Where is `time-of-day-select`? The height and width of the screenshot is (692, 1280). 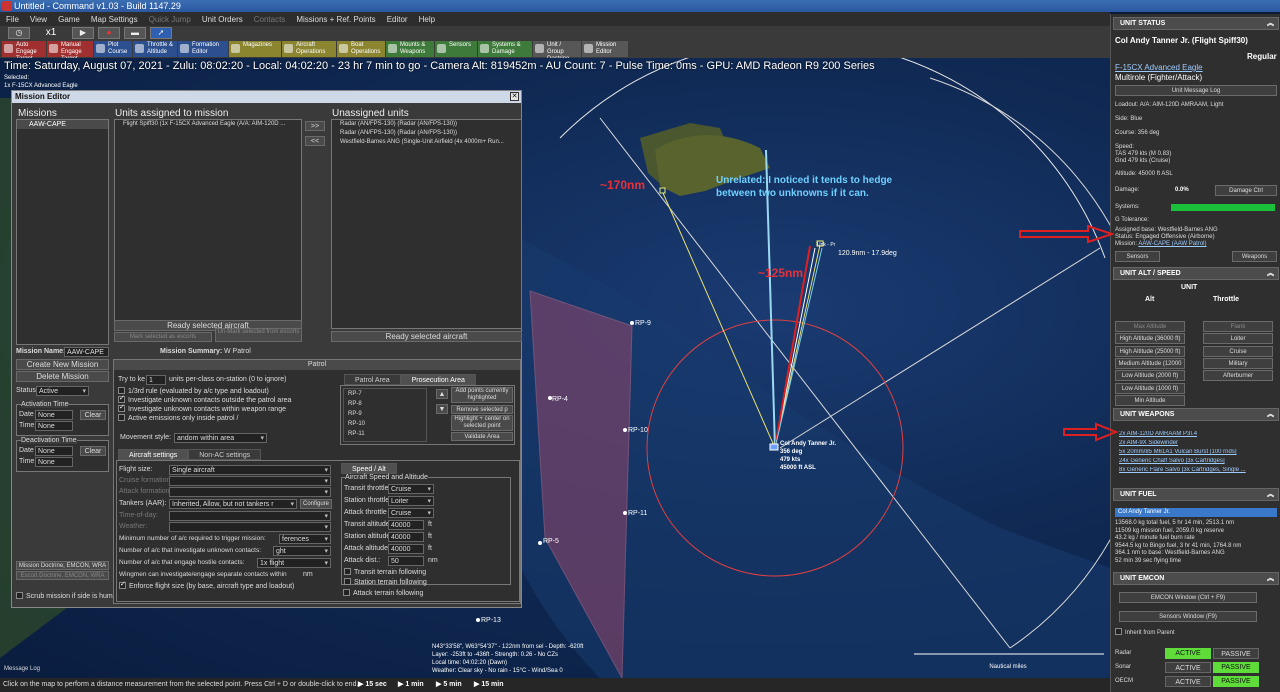 time-of-day-select is located at coordinates (250, 516).